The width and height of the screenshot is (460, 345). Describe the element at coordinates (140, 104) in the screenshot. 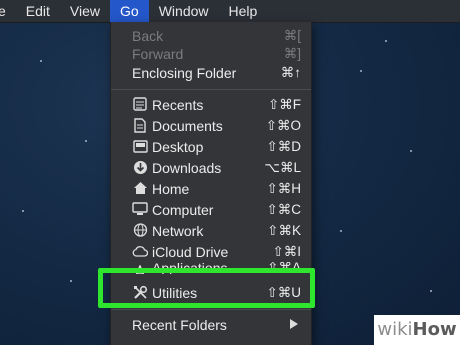

I see `recents-icon` at that location.